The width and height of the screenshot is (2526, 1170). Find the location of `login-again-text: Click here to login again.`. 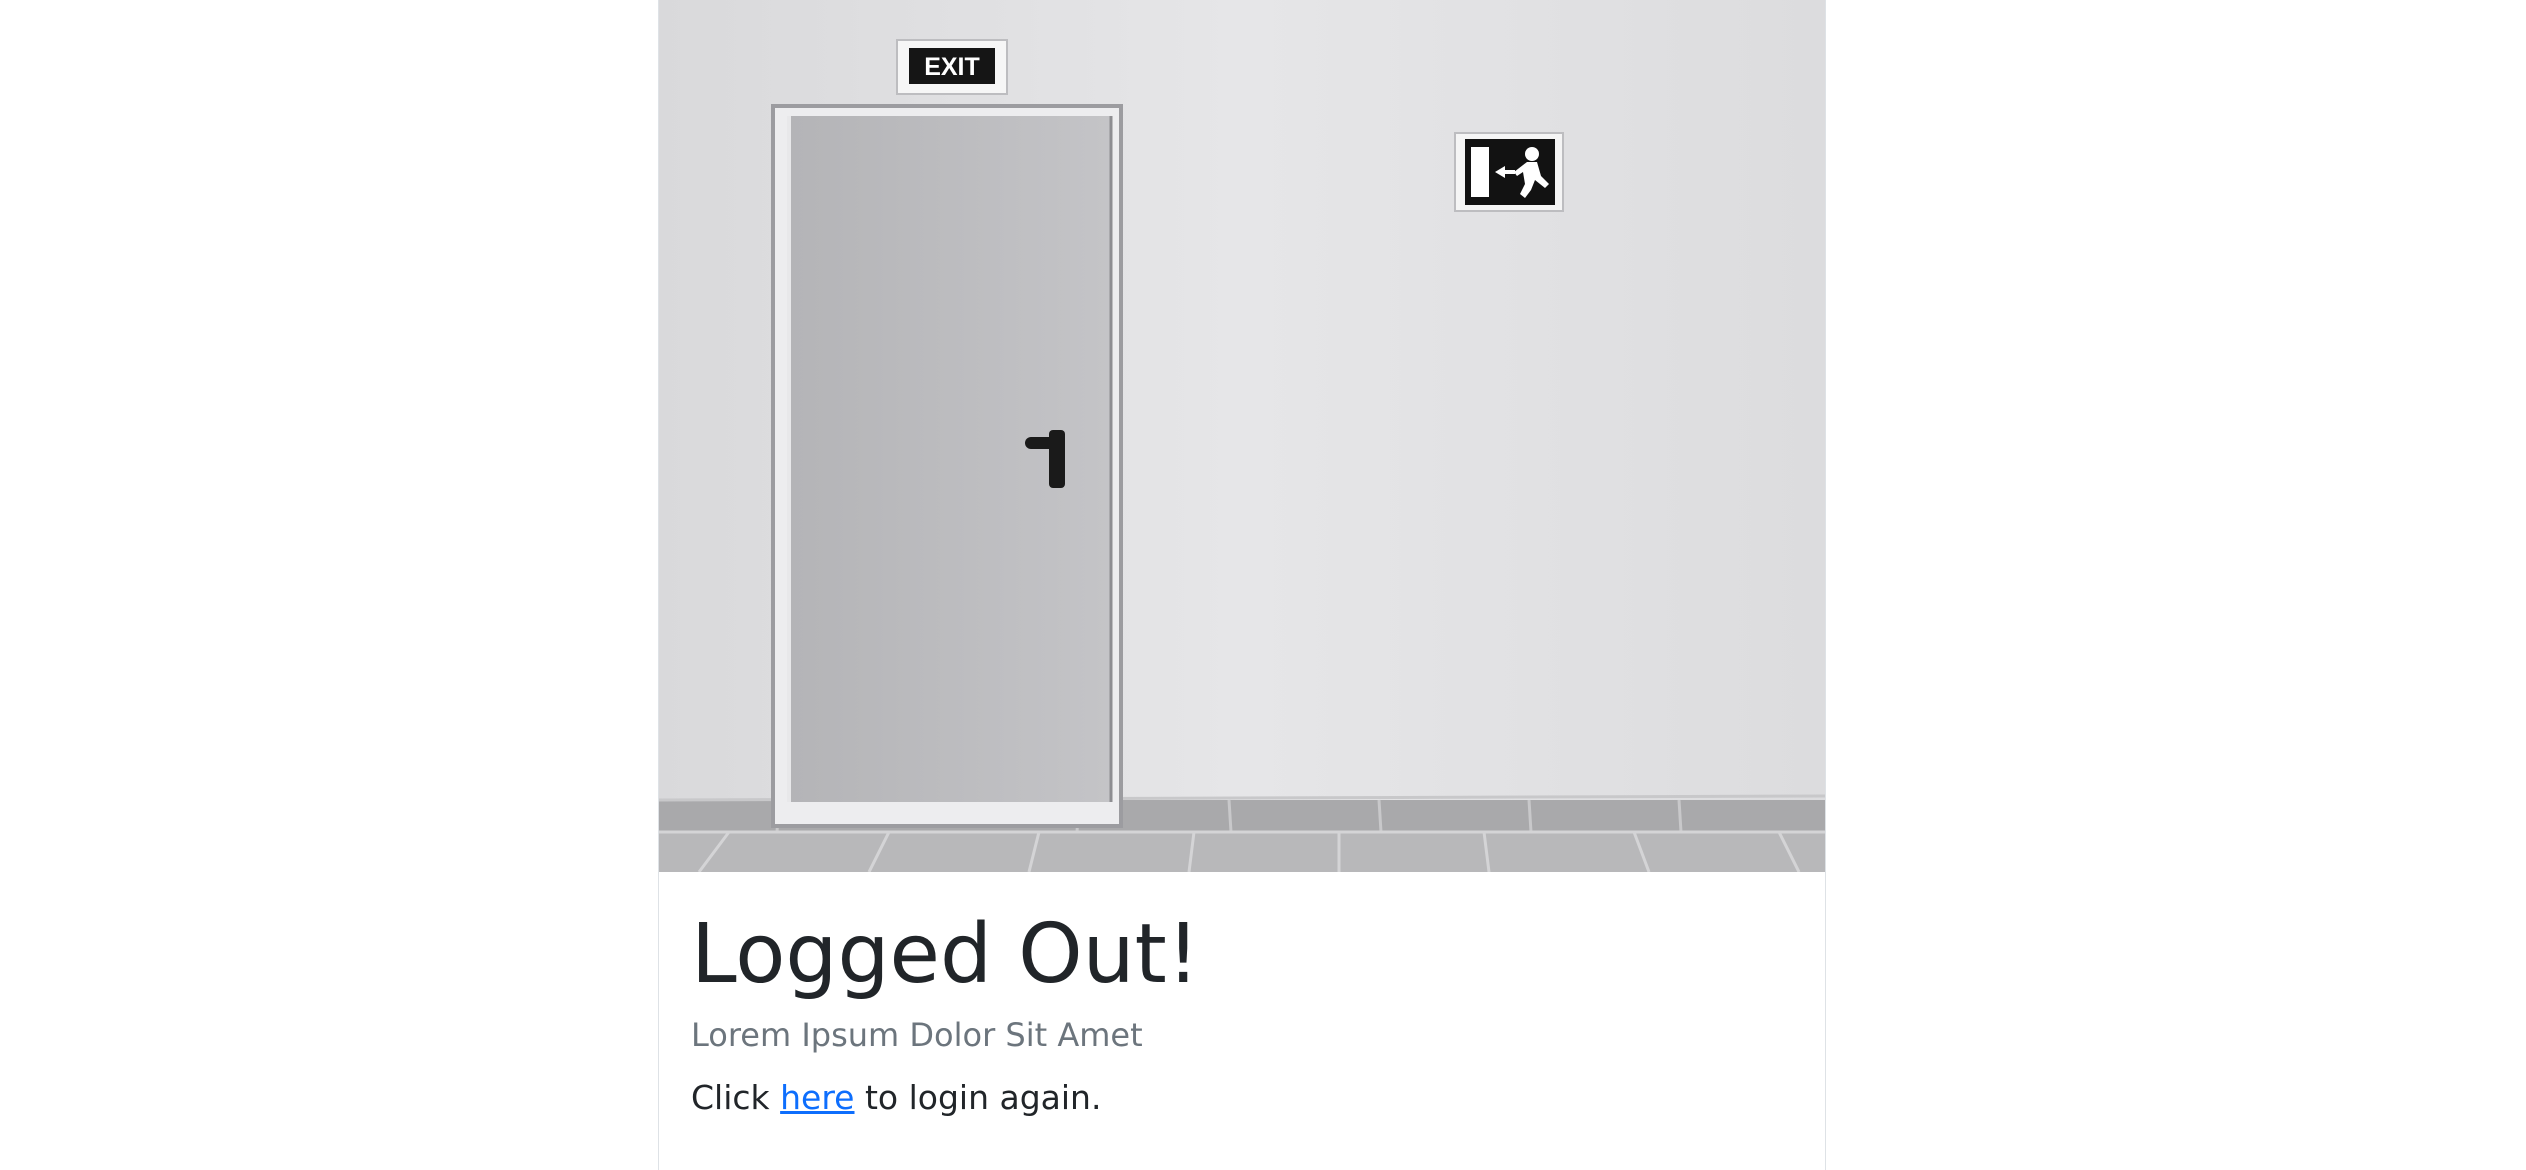

login-again-text: Click here to login again. is located at coordinates (1242, 1098).